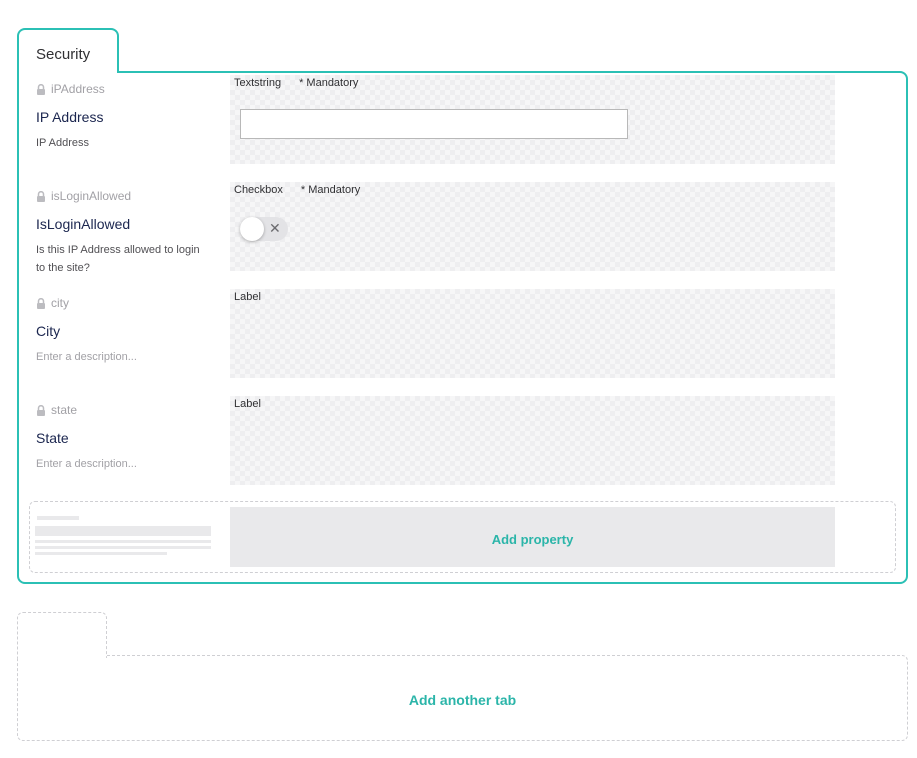  Describe the element at coordinates (275, 228) in the screenshot. I see `close-icon: ✕` at that location.